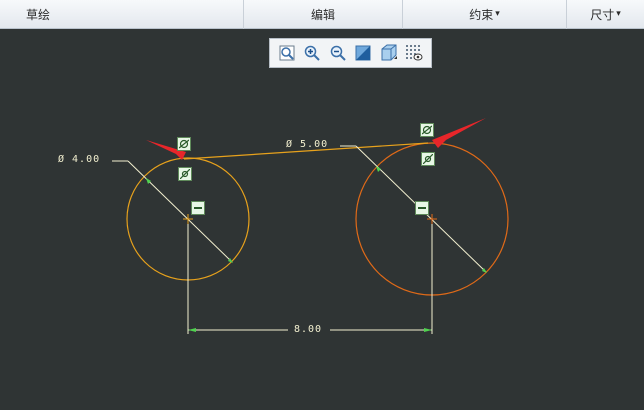 Image resolution: width=644 pixels, height=410 pixels. I want to click on right-diameter-value: Ø 5.00, so click(307, 144).